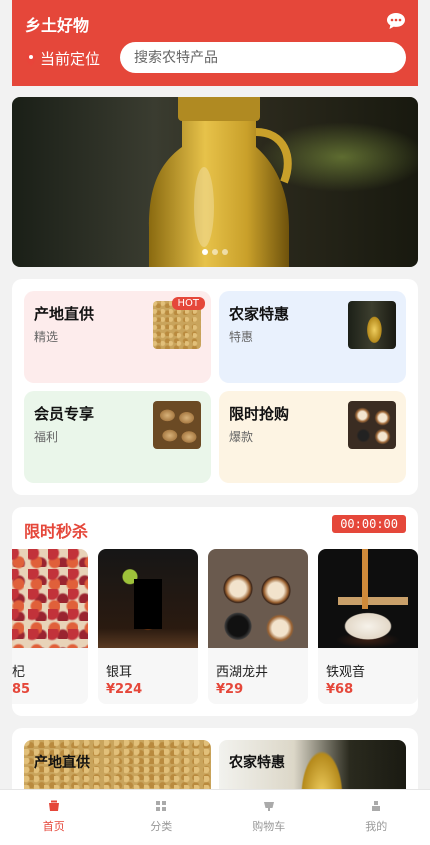  I want to click on category-card-farm-deals: 农家特惠 特惠, so click(312, 337).